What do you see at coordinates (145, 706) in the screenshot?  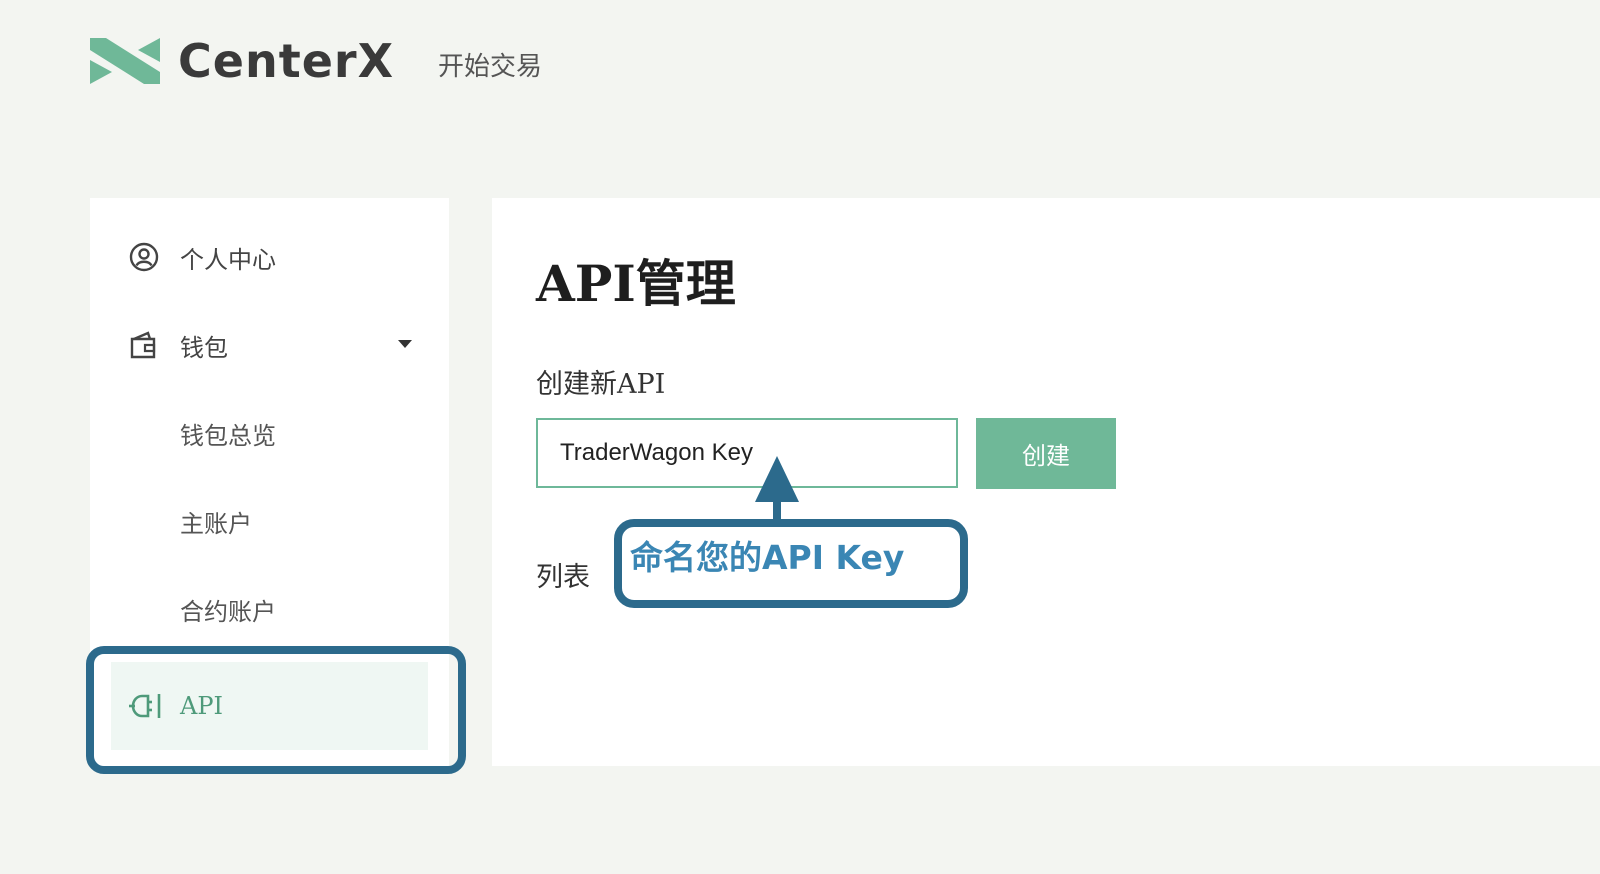 I see `plug-icon` at bounding box center [145, 706].